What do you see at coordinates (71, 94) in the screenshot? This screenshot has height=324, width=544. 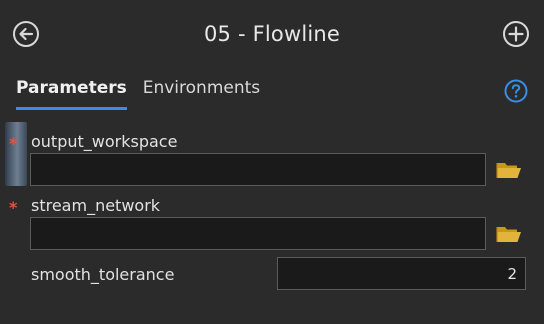 I see `tab-parameters: Parameters` at bounding box center [71, 94].